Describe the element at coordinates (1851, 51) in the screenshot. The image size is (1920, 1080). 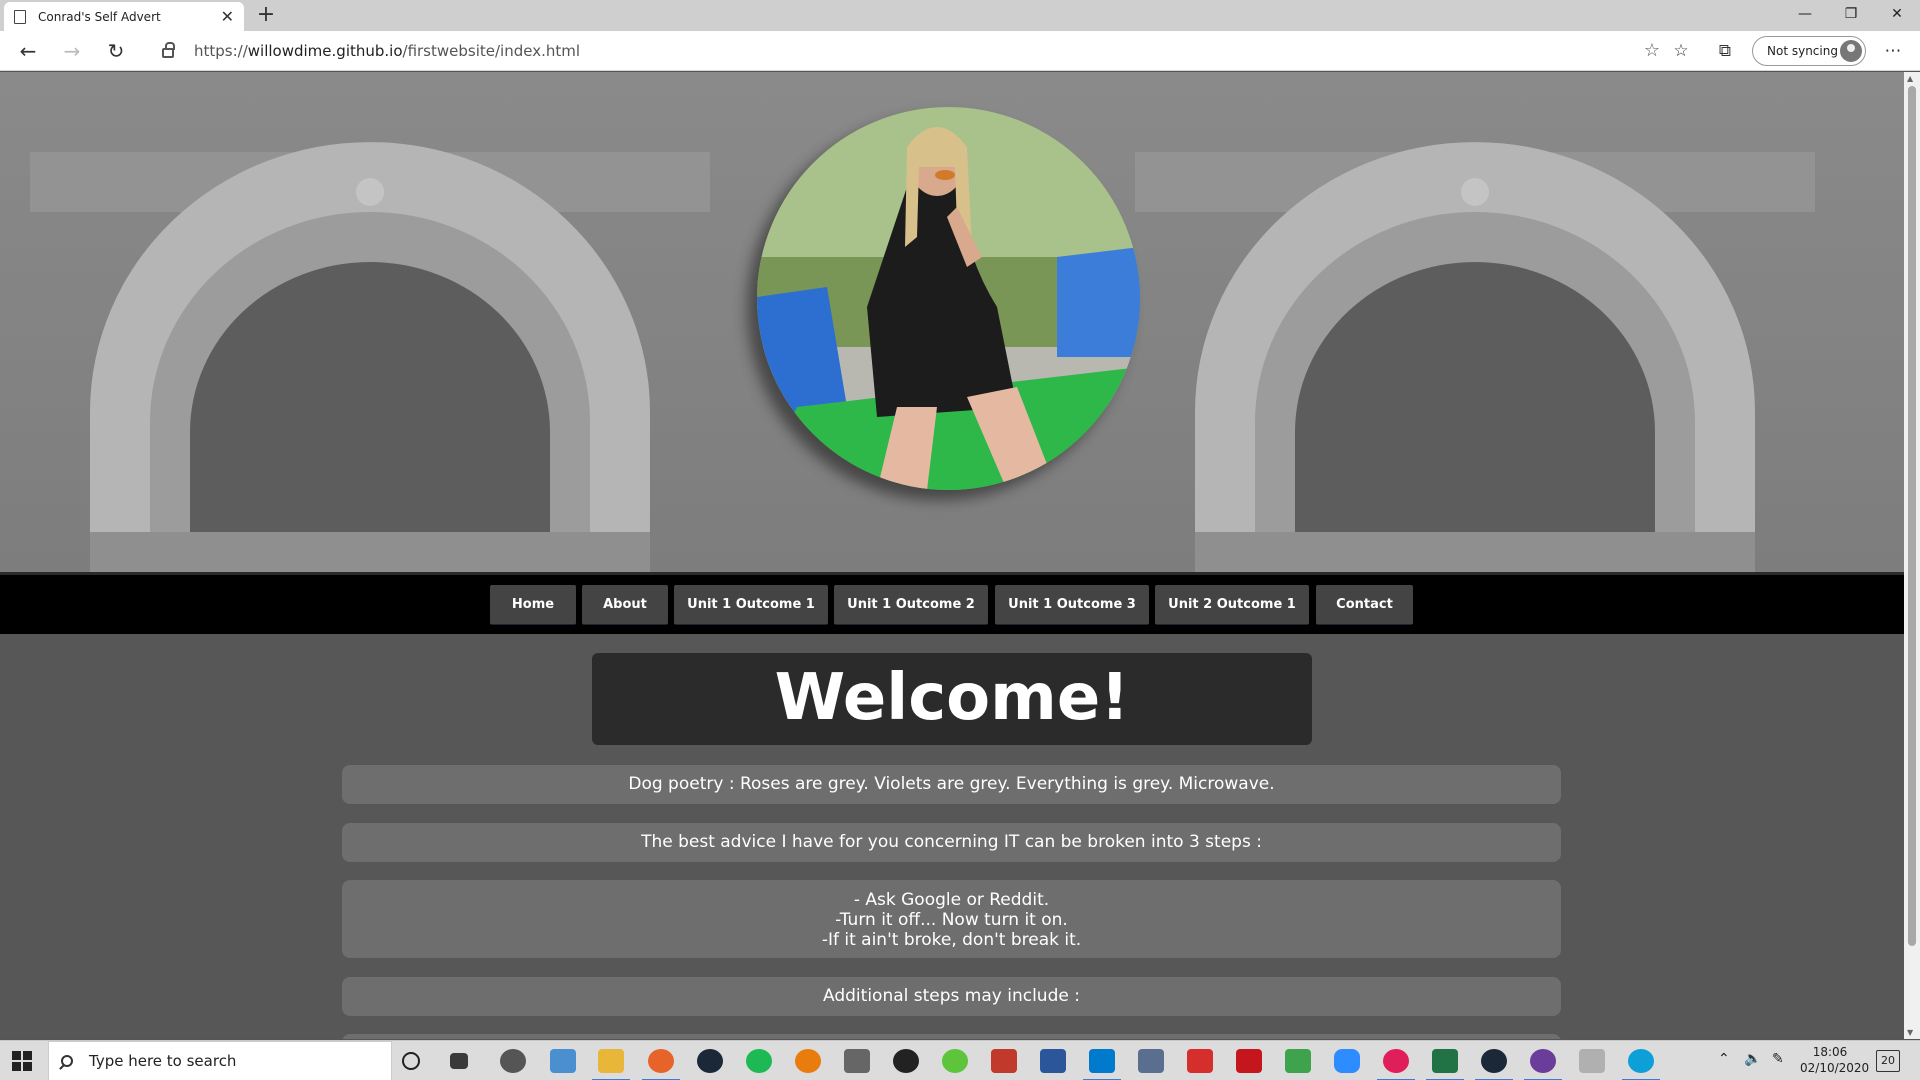
I see `avatar` at that location.